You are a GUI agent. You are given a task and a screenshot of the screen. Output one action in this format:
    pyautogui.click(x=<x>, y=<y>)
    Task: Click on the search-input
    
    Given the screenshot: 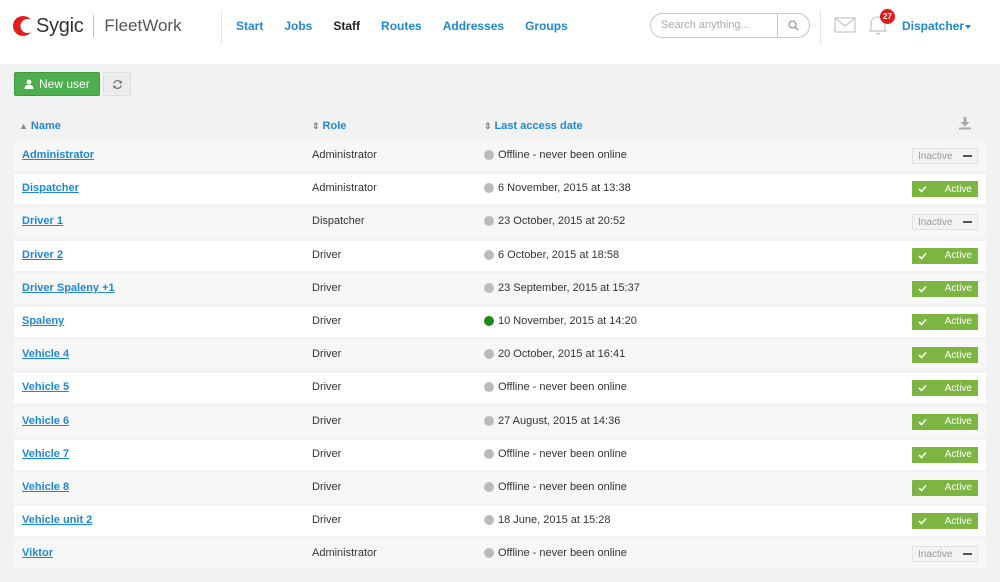 What is the action you would take?
    pyautogui.click(x=716, y=25)
    